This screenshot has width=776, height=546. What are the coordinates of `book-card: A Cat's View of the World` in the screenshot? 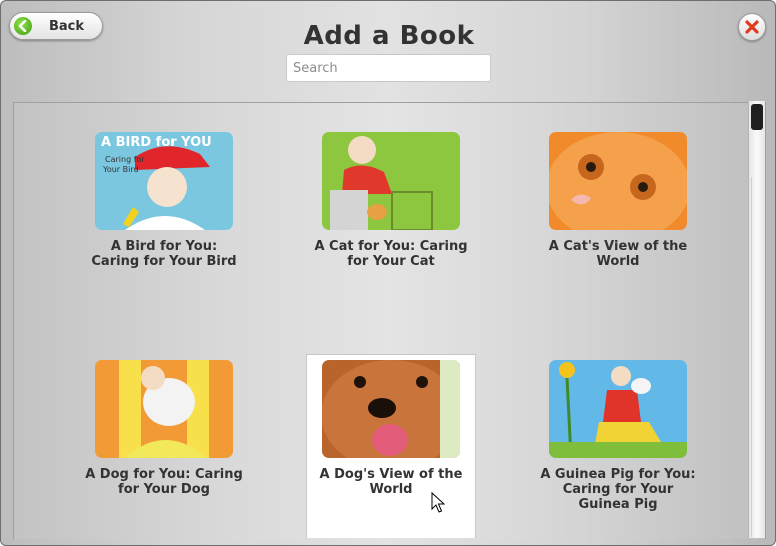 It's located at (618, 199).